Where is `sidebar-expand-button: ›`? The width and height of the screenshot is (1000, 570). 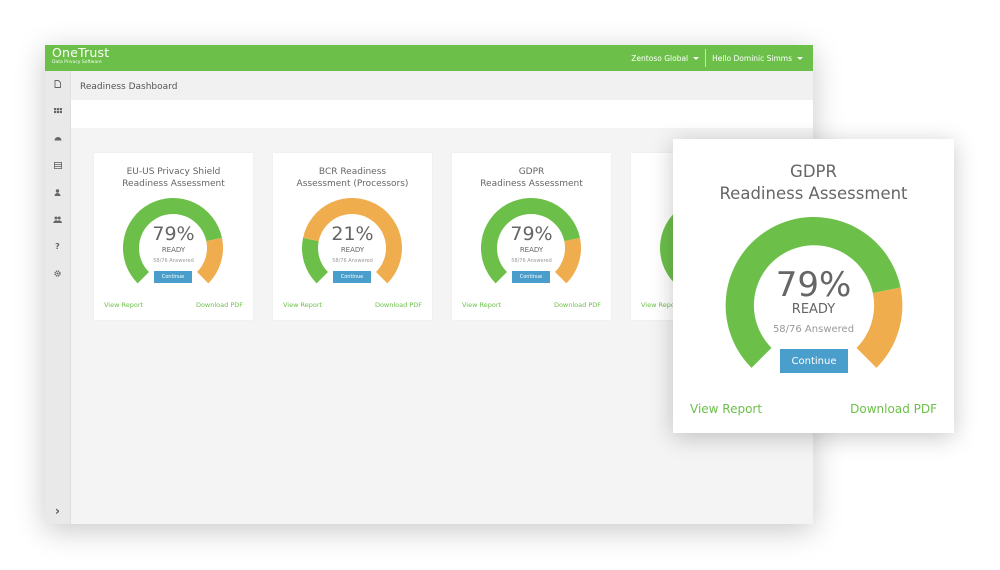 sidebar-expand-button: › is located at coordinates (57, 511).